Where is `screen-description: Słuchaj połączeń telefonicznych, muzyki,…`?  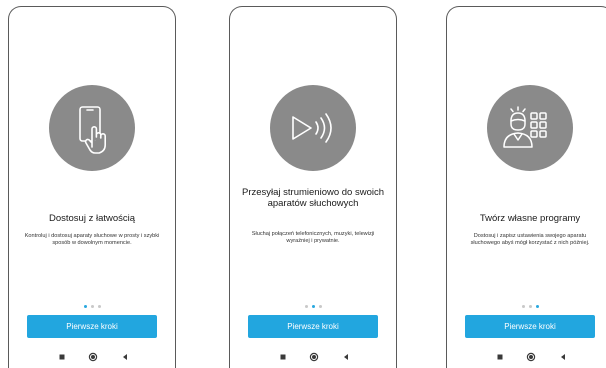 screen-description: Słuchaj połączeń telefonicznych, muzyki,… is located at coordinates (313, 238).